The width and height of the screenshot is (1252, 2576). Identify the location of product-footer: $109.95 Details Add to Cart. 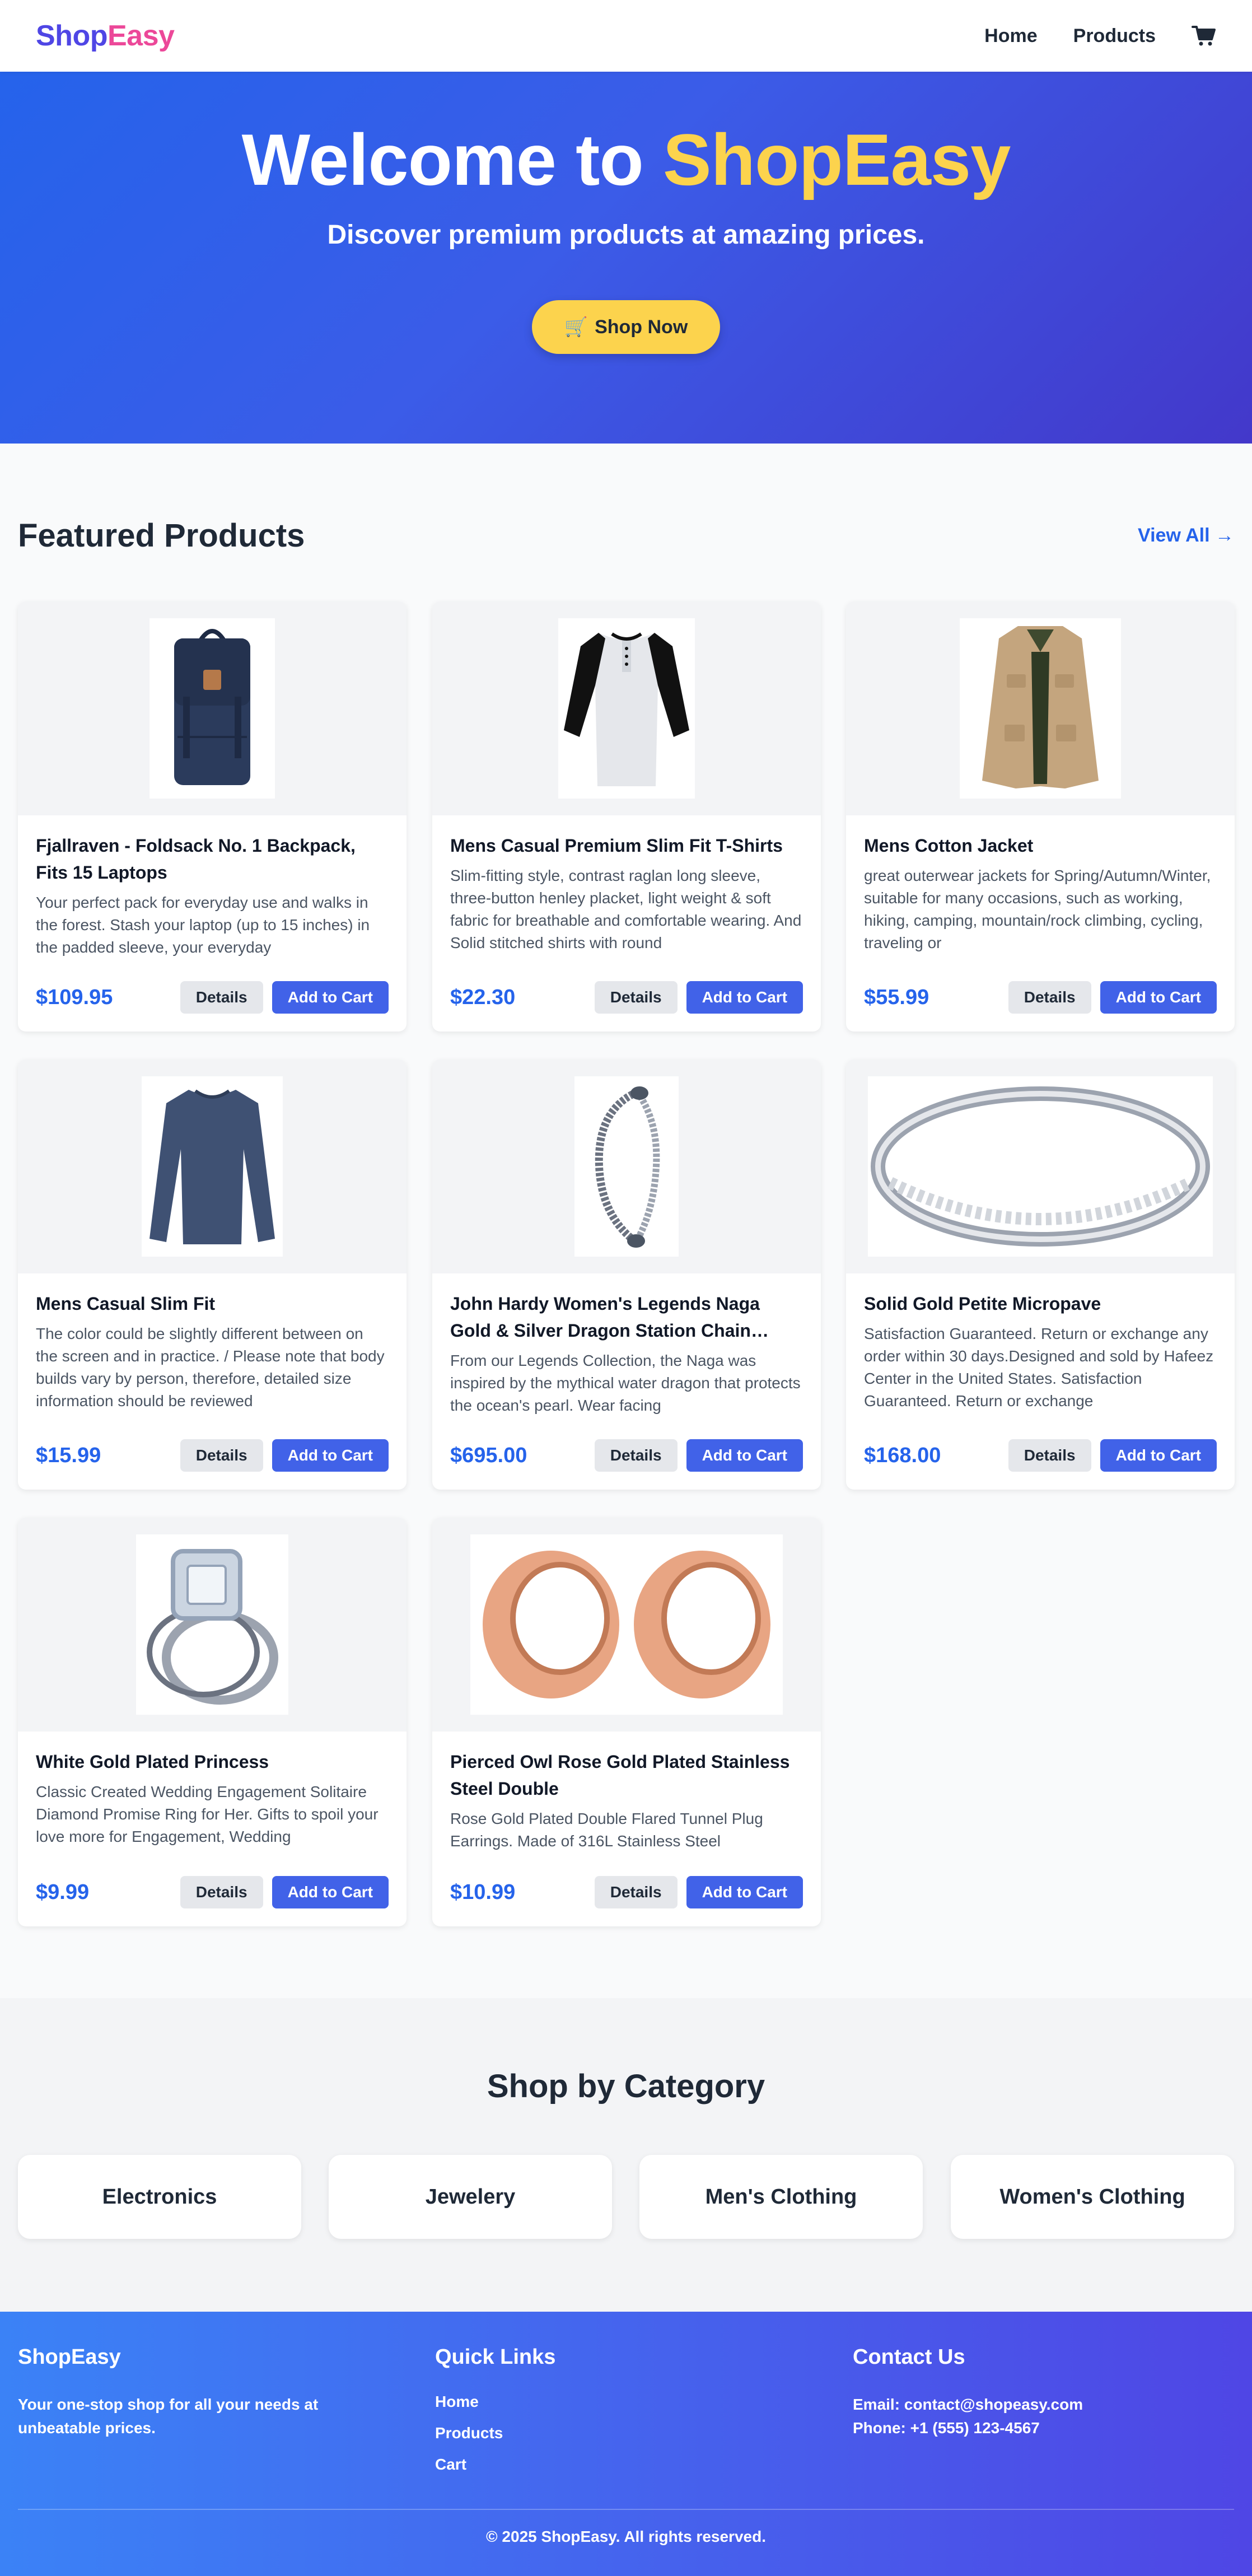
(212, 998).